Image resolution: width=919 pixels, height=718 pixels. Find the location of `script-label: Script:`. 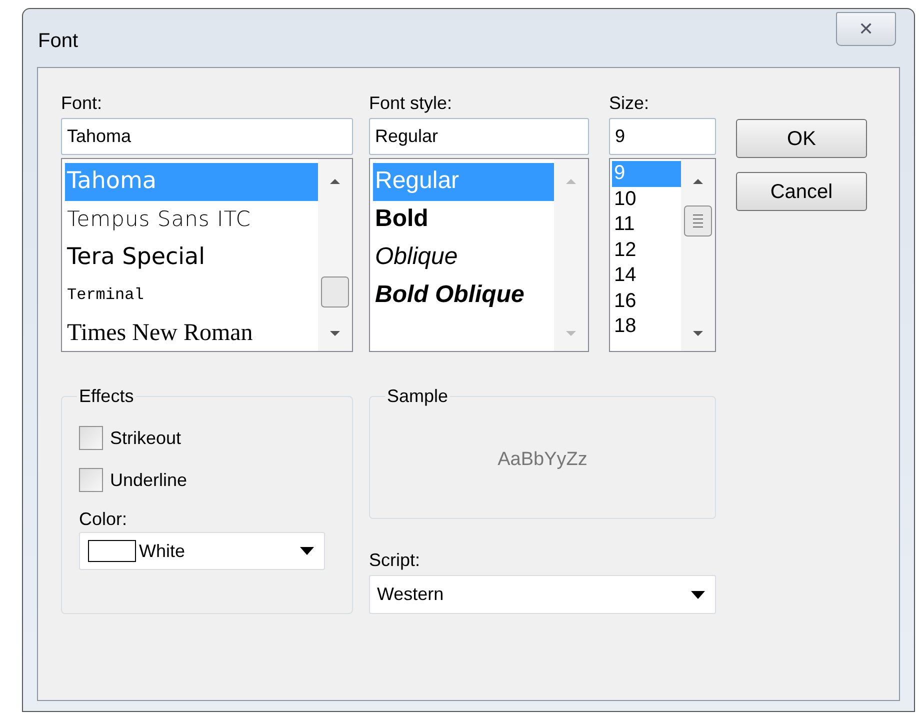

script-label: Script: is located at coordinates (395, 560).